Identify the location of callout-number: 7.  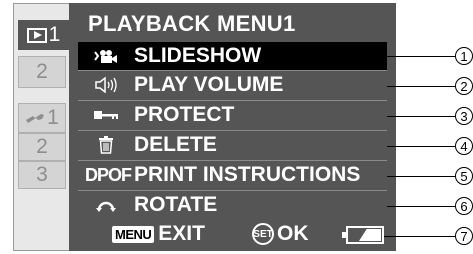
(464, 236).